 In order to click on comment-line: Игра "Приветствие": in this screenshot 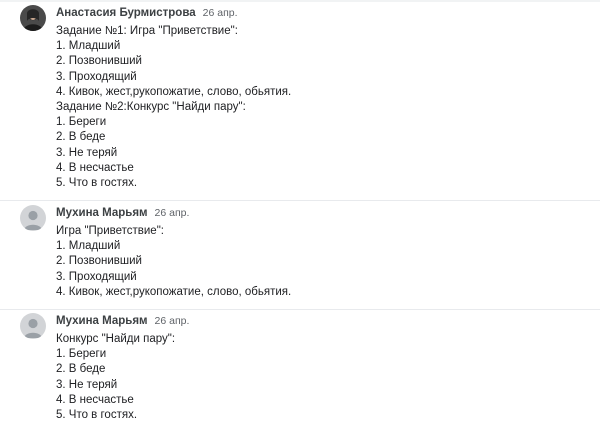, I will do `click(110, 231)`.